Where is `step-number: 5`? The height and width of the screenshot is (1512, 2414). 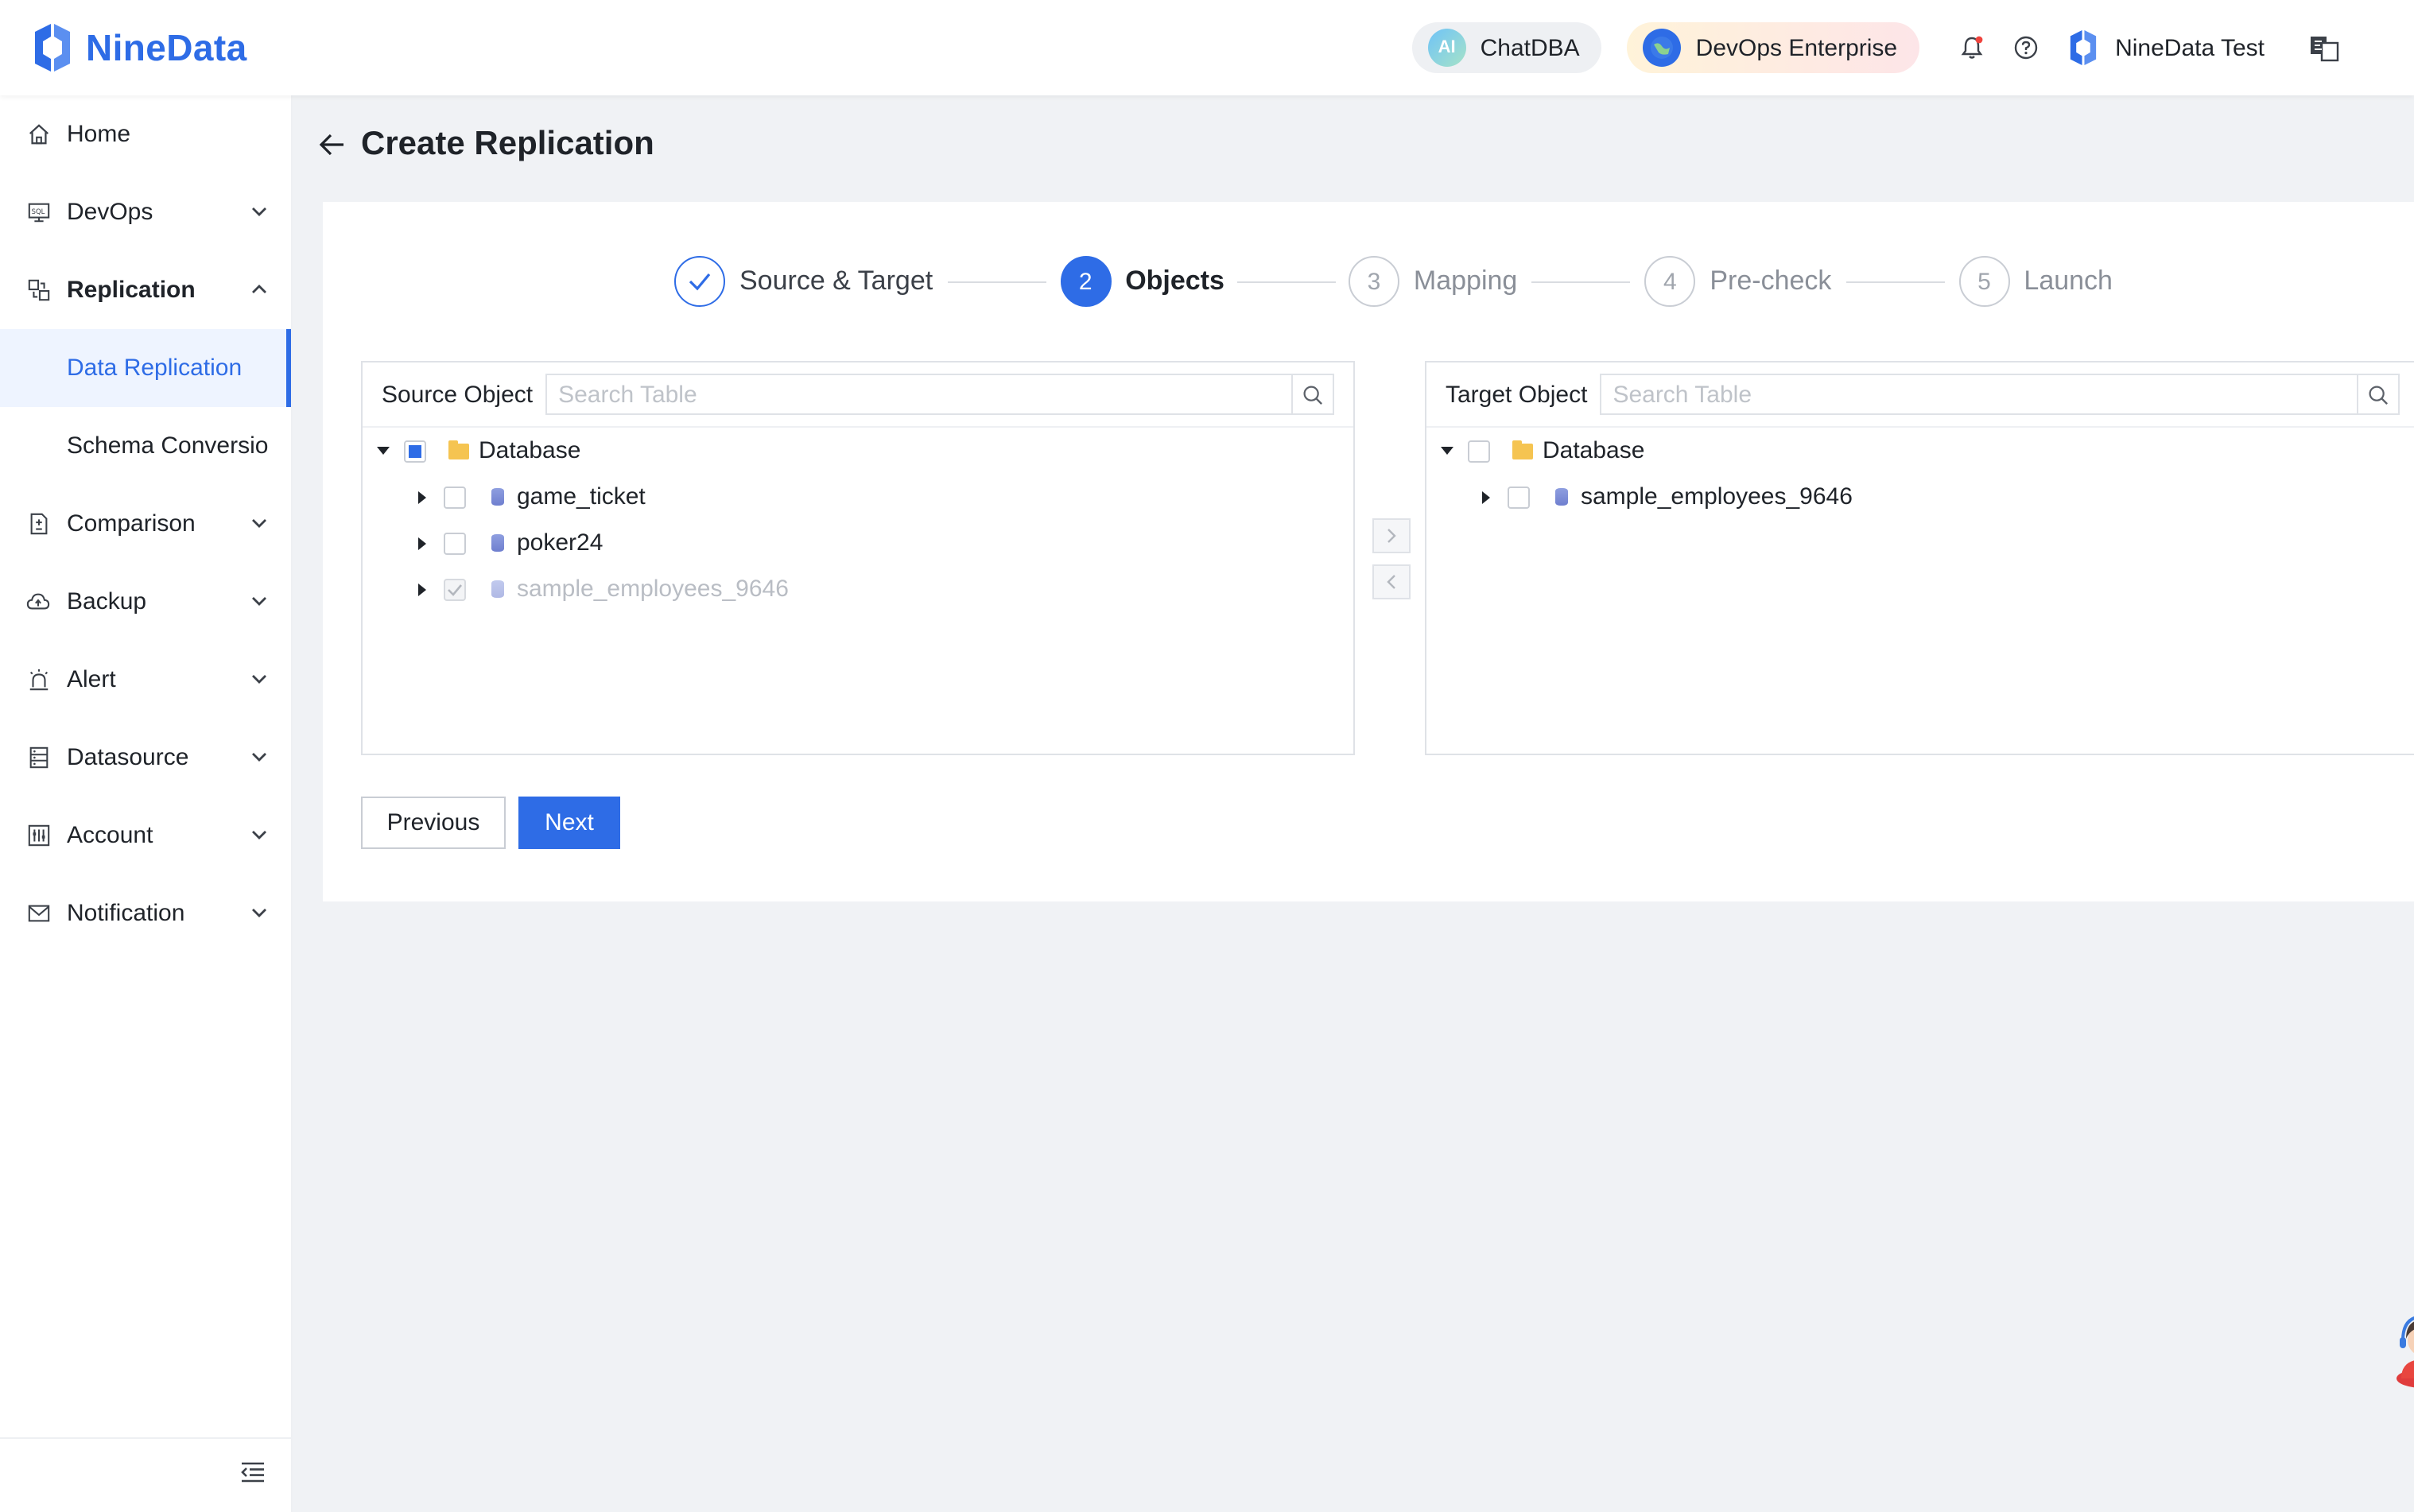 step-number: 5 is located at coordinates (1984, 281).